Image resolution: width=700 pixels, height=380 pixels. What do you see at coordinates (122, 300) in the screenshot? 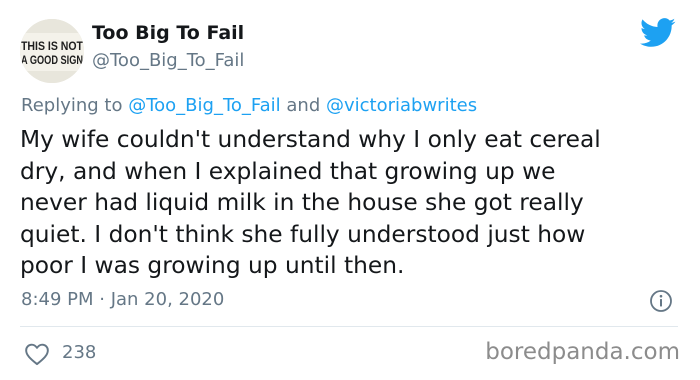
I see `tweet-timestamp: 8:49 PM · Jan 20, 2020` at bounding box center [122, 300].